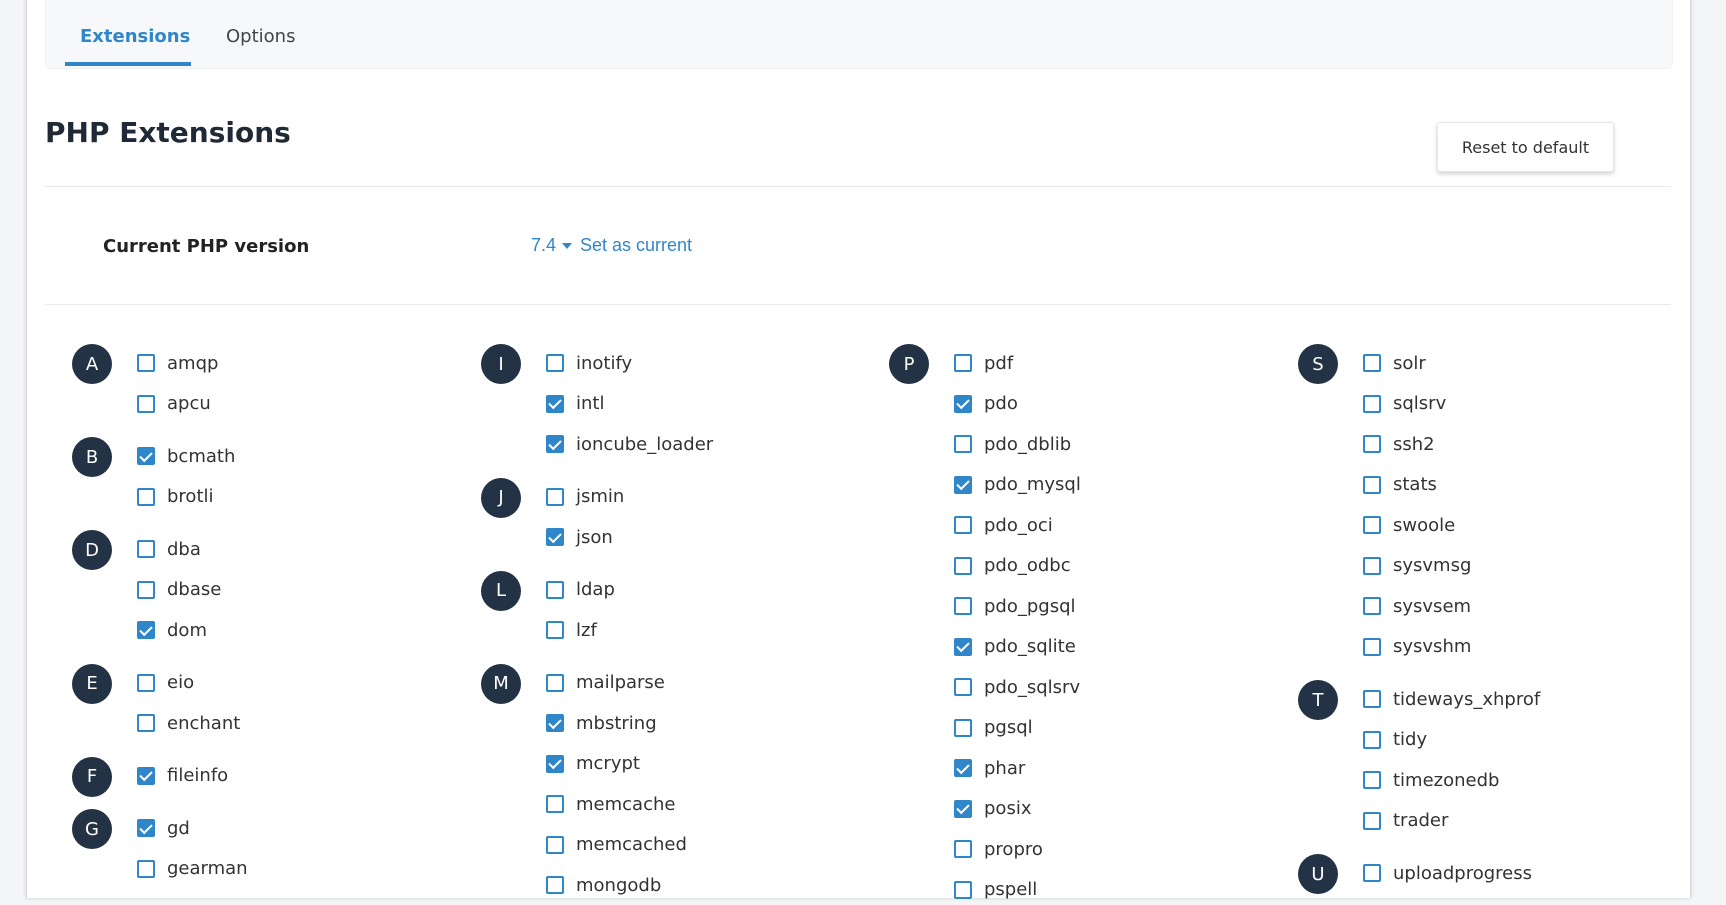  I want to click on extension-item-swoole: swoole, so click(1409, 525).